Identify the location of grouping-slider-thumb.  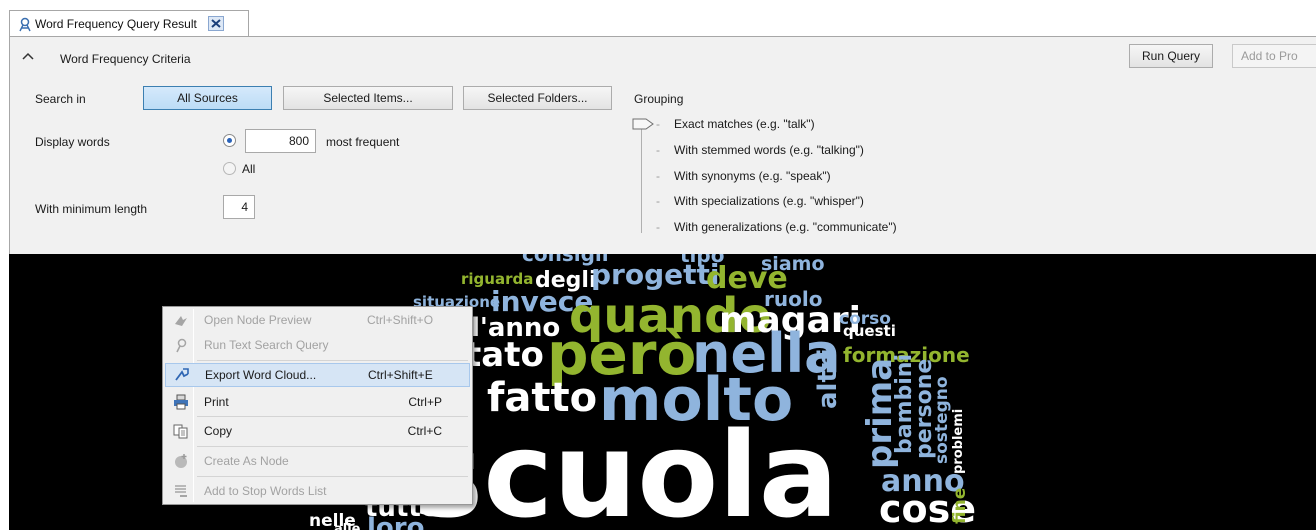
(643, 124).